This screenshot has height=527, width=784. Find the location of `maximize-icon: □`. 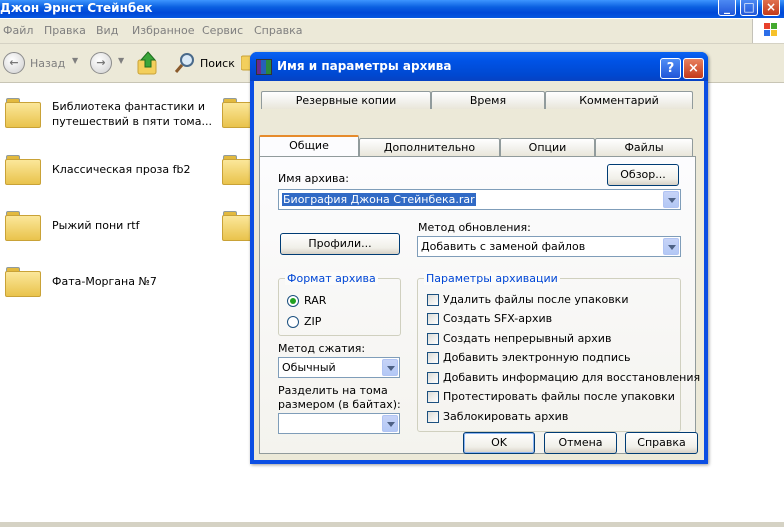

maximize-icon: □ is located at coordinates (749, 8).